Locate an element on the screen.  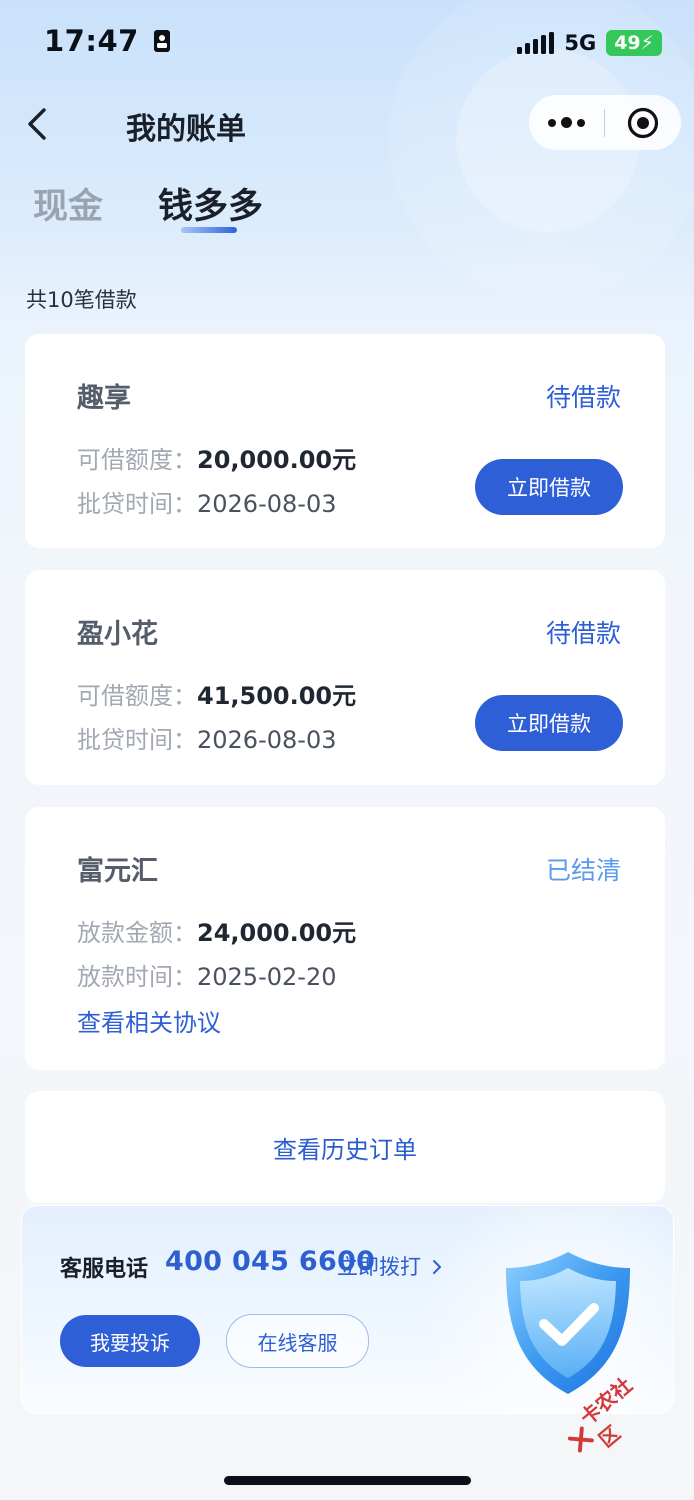
amount-value: 24,000.00元 is located at coordinates (277, 933).